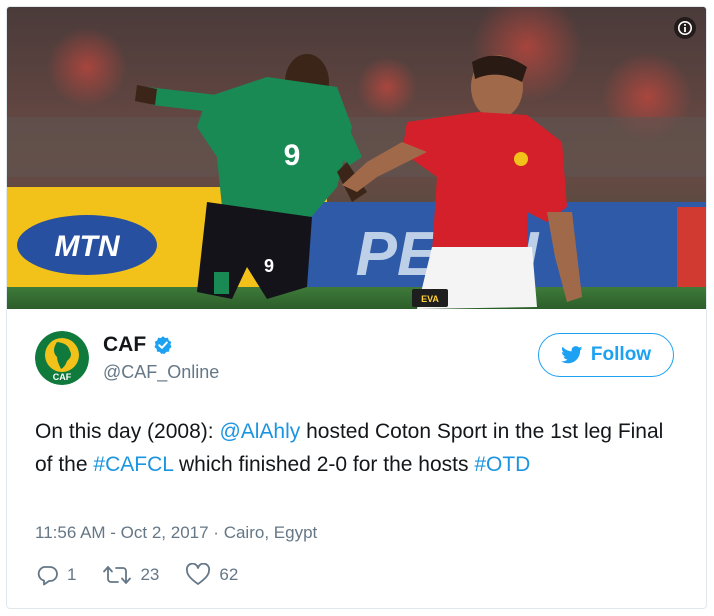 This screenshot has height=616, width=714. Describe the element at coordinates (502, 464) in the screenshot. I see `hashtag-link: #OTD` at that location.